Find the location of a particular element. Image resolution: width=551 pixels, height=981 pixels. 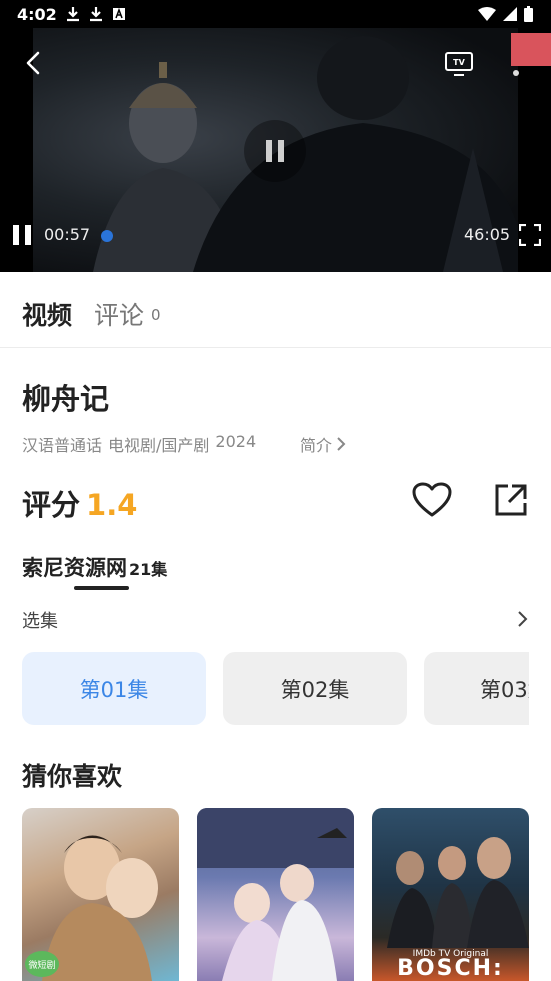

tv-icon: TV is located at coordinates (459, 64).